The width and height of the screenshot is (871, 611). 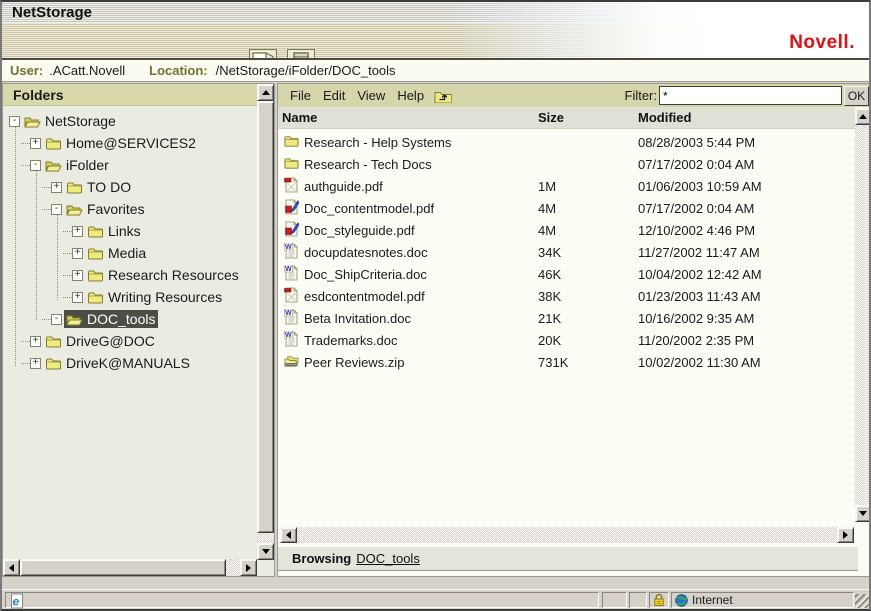 I want to click on column-name: Name, so click(x=410, y=117).